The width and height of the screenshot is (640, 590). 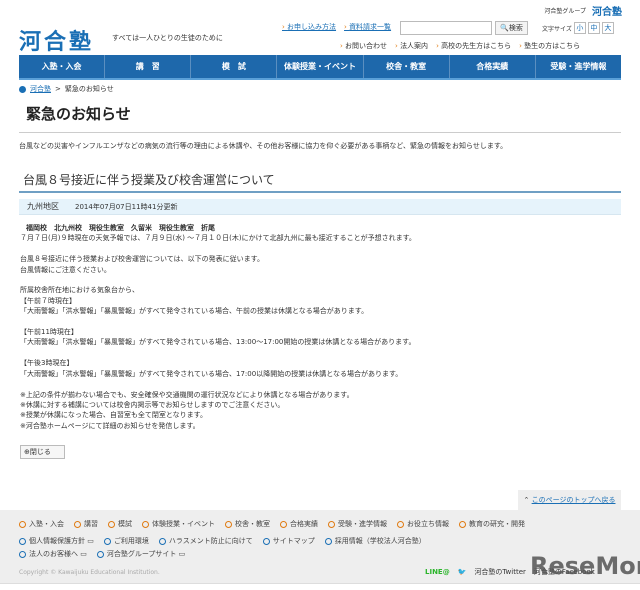 I want to click on font-size-control: 文字サイズ 小 中 大, so click(x=578, y=28).